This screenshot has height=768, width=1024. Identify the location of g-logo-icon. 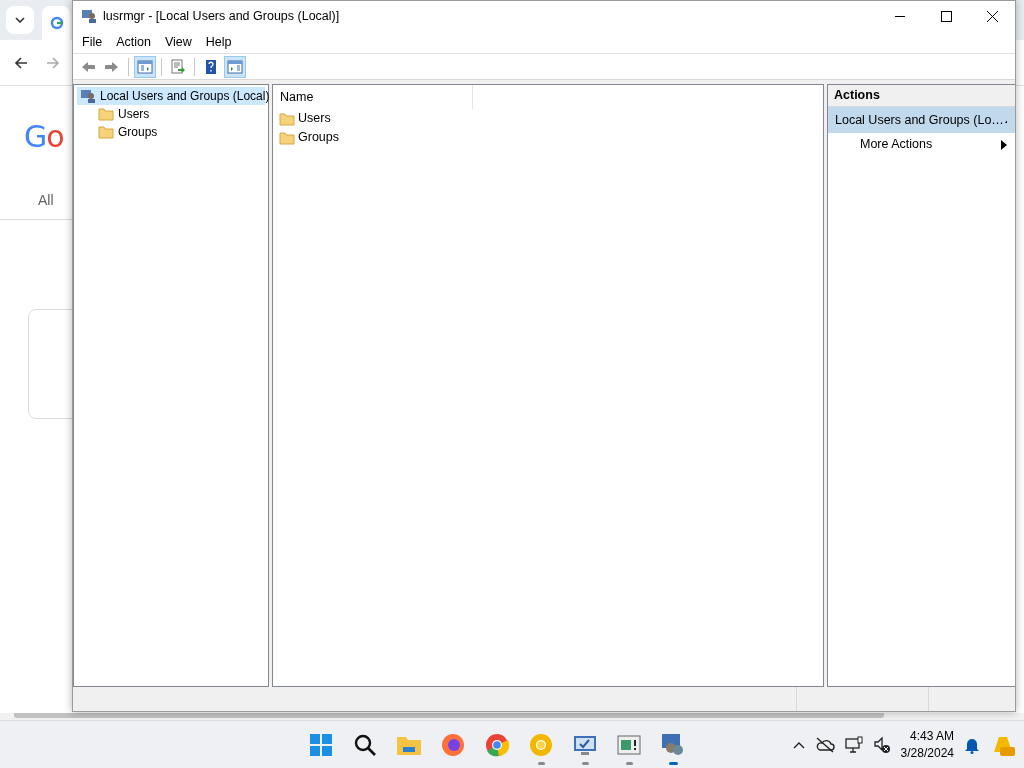
(57, 23).